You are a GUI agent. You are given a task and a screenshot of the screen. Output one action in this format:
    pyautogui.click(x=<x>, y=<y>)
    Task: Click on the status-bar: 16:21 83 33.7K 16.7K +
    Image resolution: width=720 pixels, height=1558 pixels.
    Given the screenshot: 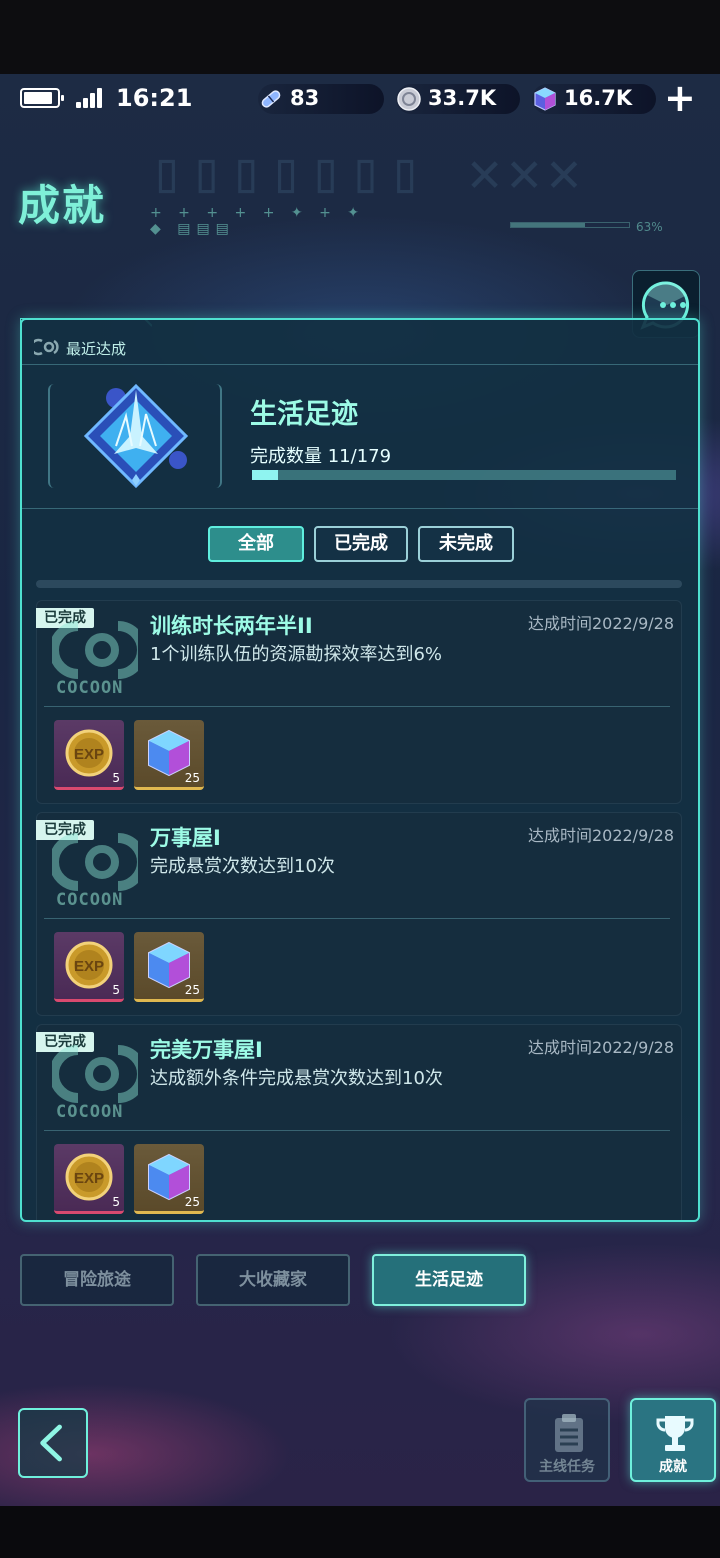 What is the action you would take?
    pyautogui.click(x=360, y=99)
    